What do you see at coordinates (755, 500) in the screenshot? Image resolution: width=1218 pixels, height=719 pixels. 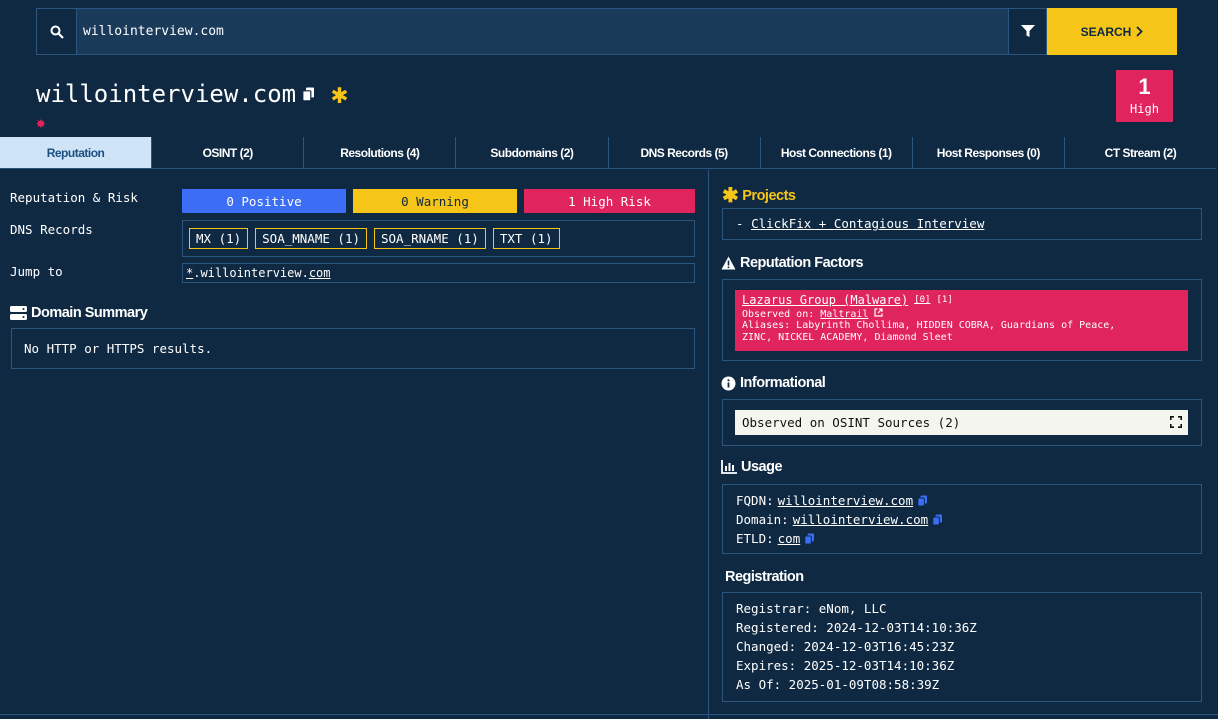 I see `usage-label: FQDN:` at bounding box center [755, 500].